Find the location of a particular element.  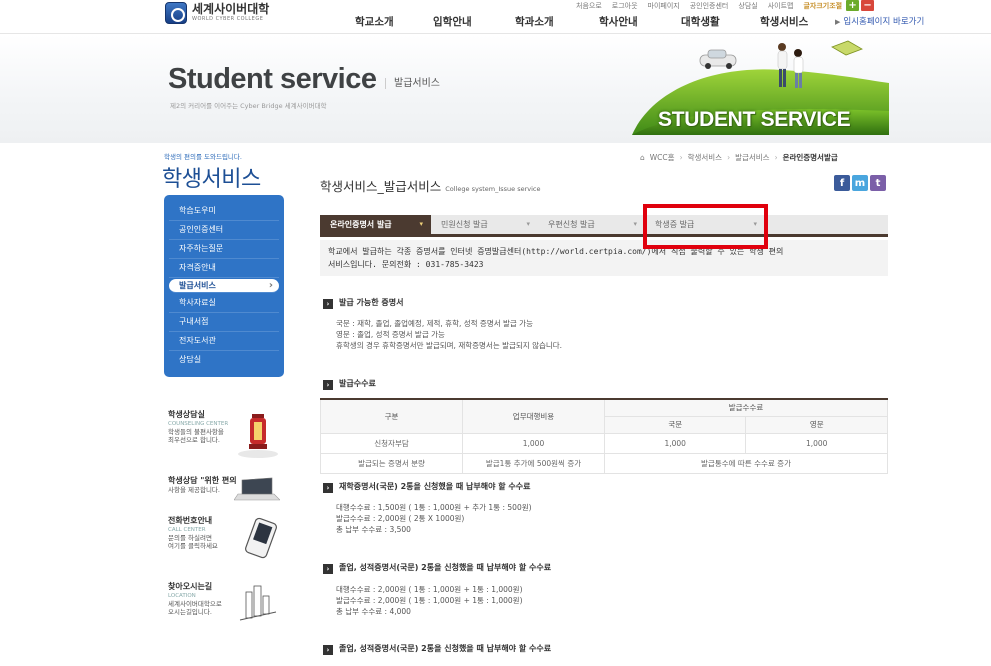

tab-civil-request: 민원신청 발급 is located at coordinates (484, 224).